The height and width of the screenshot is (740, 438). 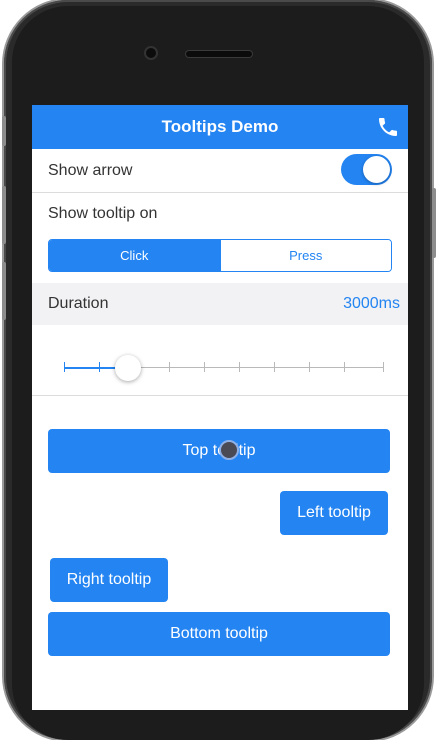 What do you see at coordinates (219, 54) in the screenshot?
I see `earpiece-speaker` at bounding box center [219, 54].